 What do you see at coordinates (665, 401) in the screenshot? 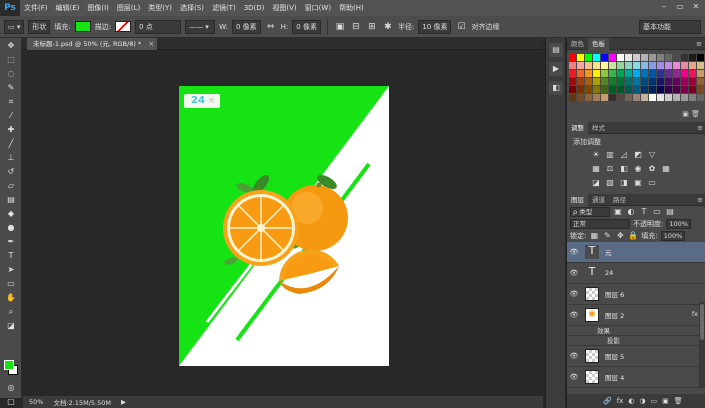
I see `layer-action-5-icon: ▣` at bounding box center [665, 401].